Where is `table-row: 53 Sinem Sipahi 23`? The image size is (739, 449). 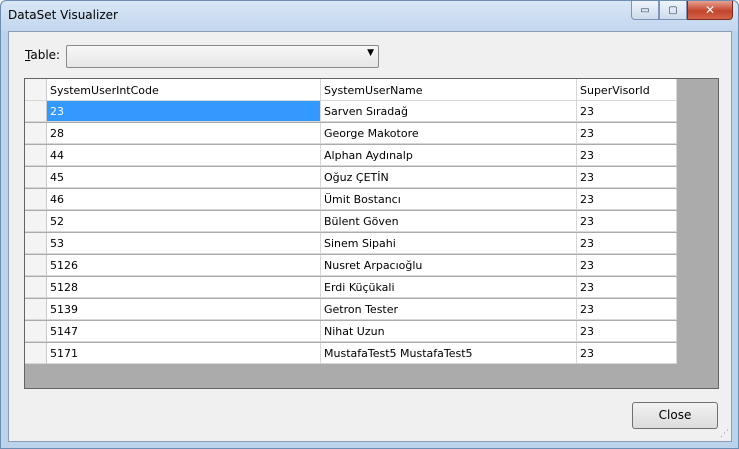
table-row: 53 Sinem Sipahi 23 is located at coordinates (351, 244).